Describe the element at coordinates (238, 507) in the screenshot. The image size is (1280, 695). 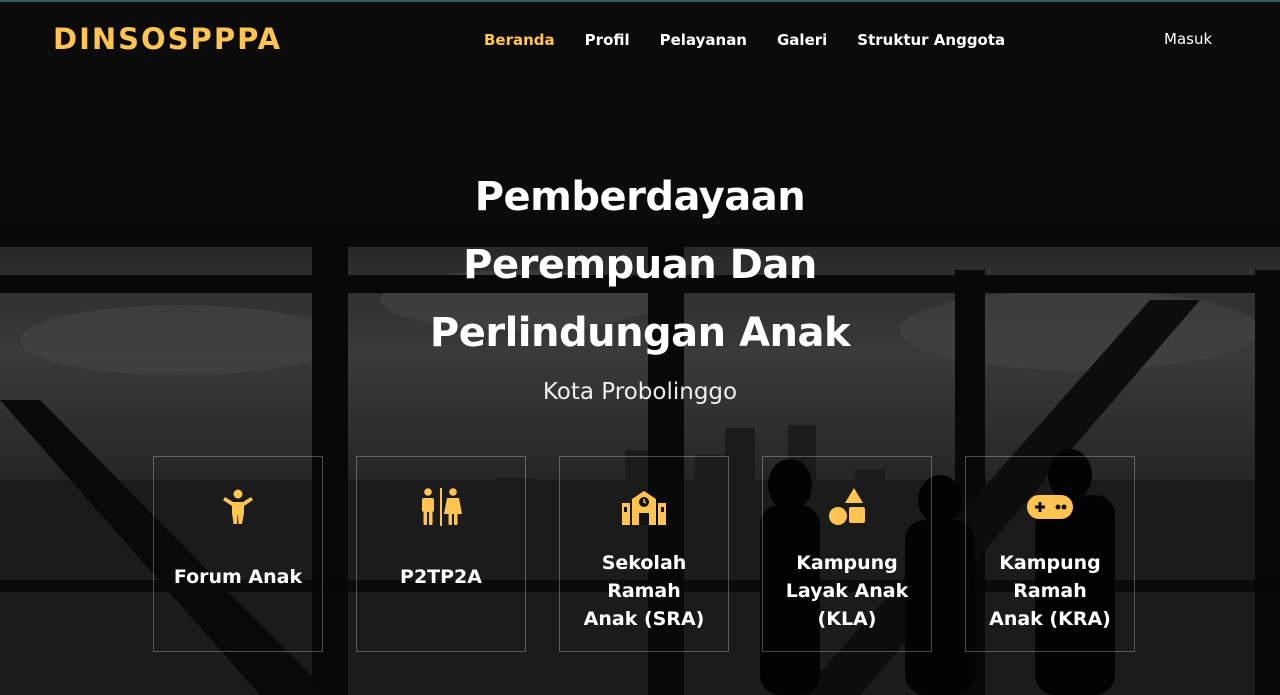
I see `child-icon` at that location.